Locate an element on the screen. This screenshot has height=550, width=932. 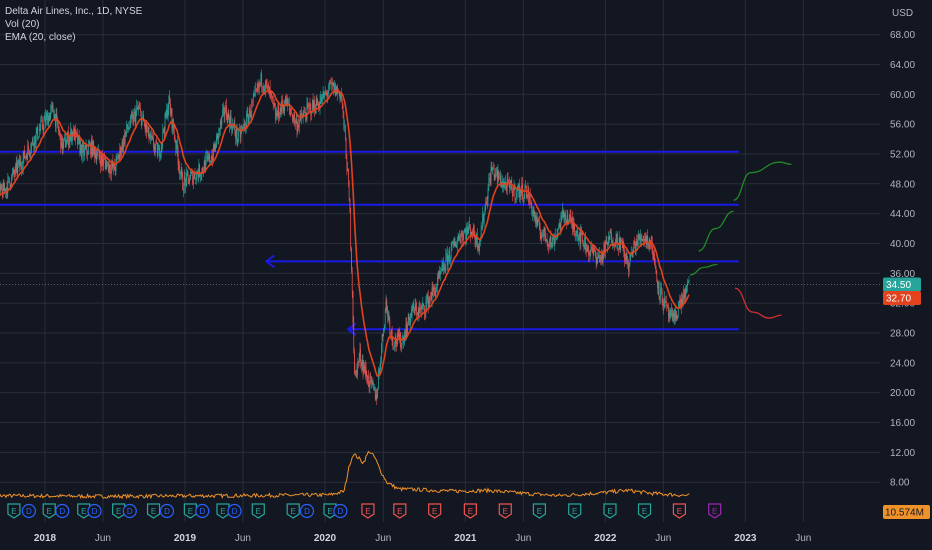
y-tick-label: 44.00 is located at coordinates (902, 214).